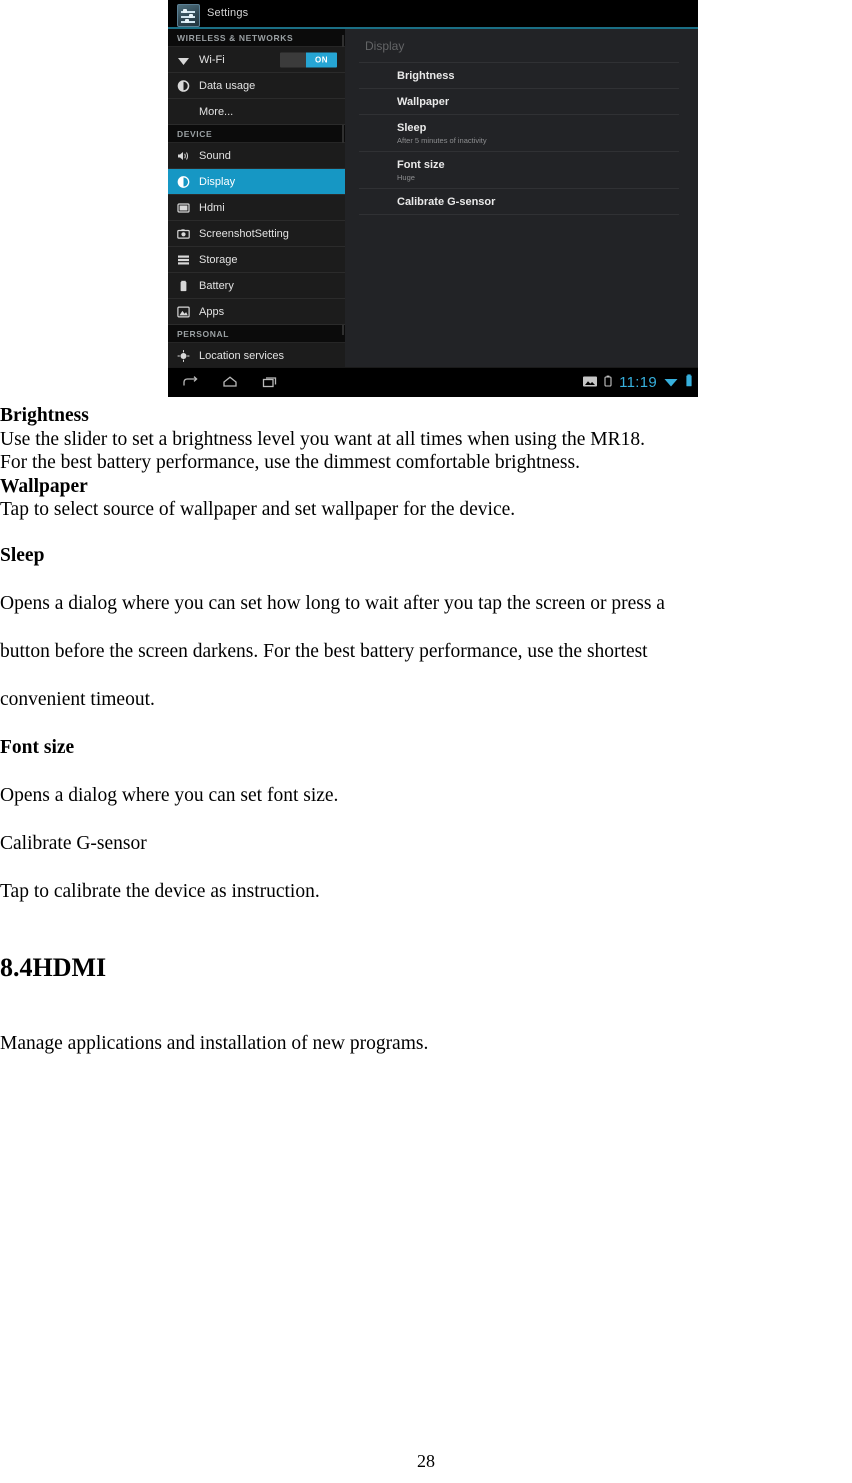  What do you see at coordinates (433, 14) in the screenshot?
I see `app-title-bar: Settings` at bounding box center [433, 14].